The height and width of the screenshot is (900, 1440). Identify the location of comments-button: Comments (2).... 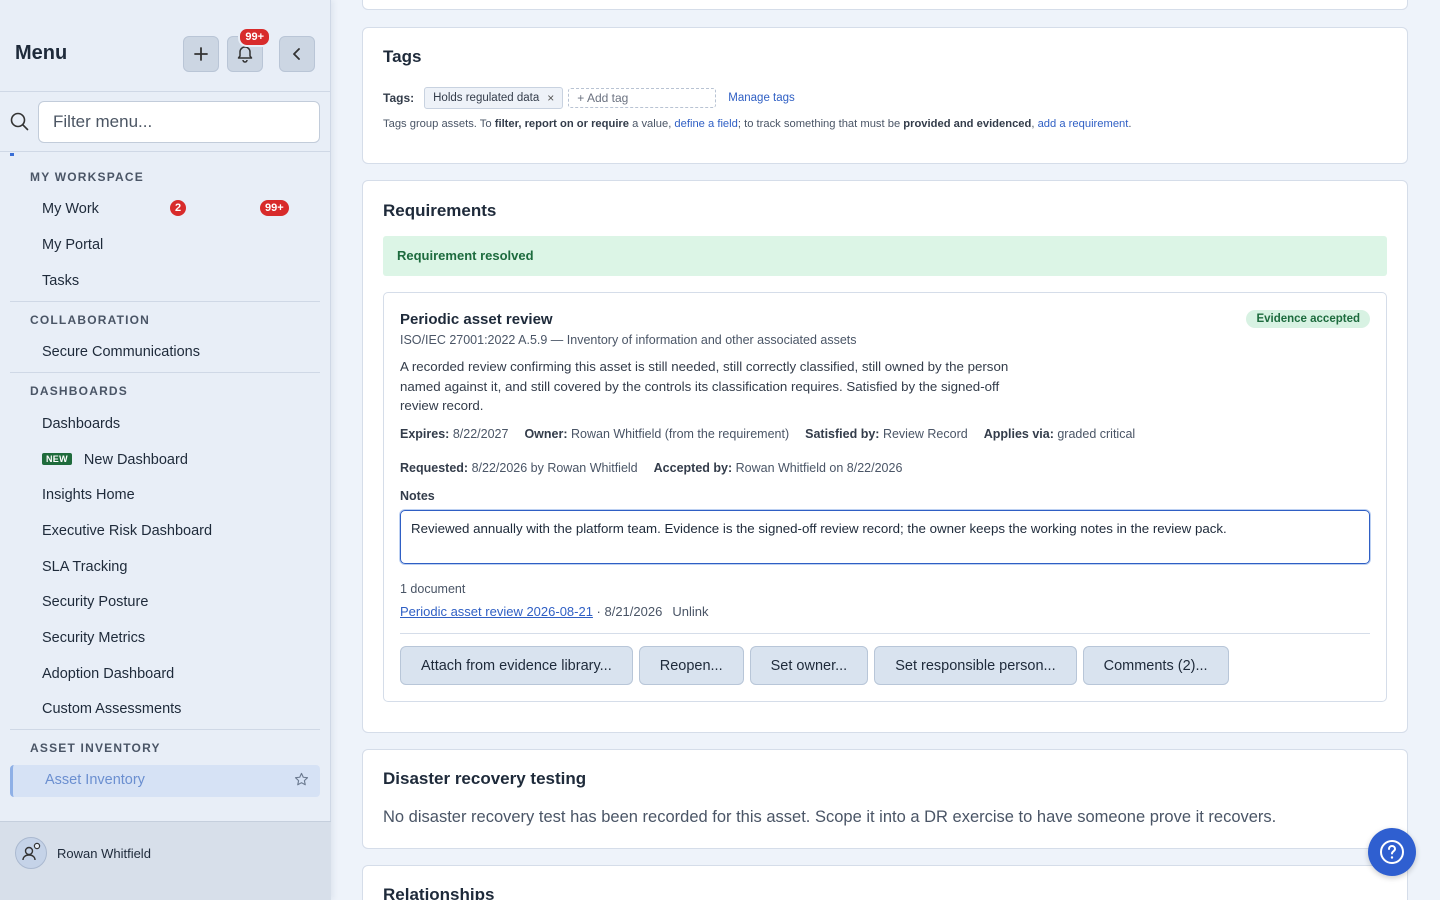
(1155, 665).